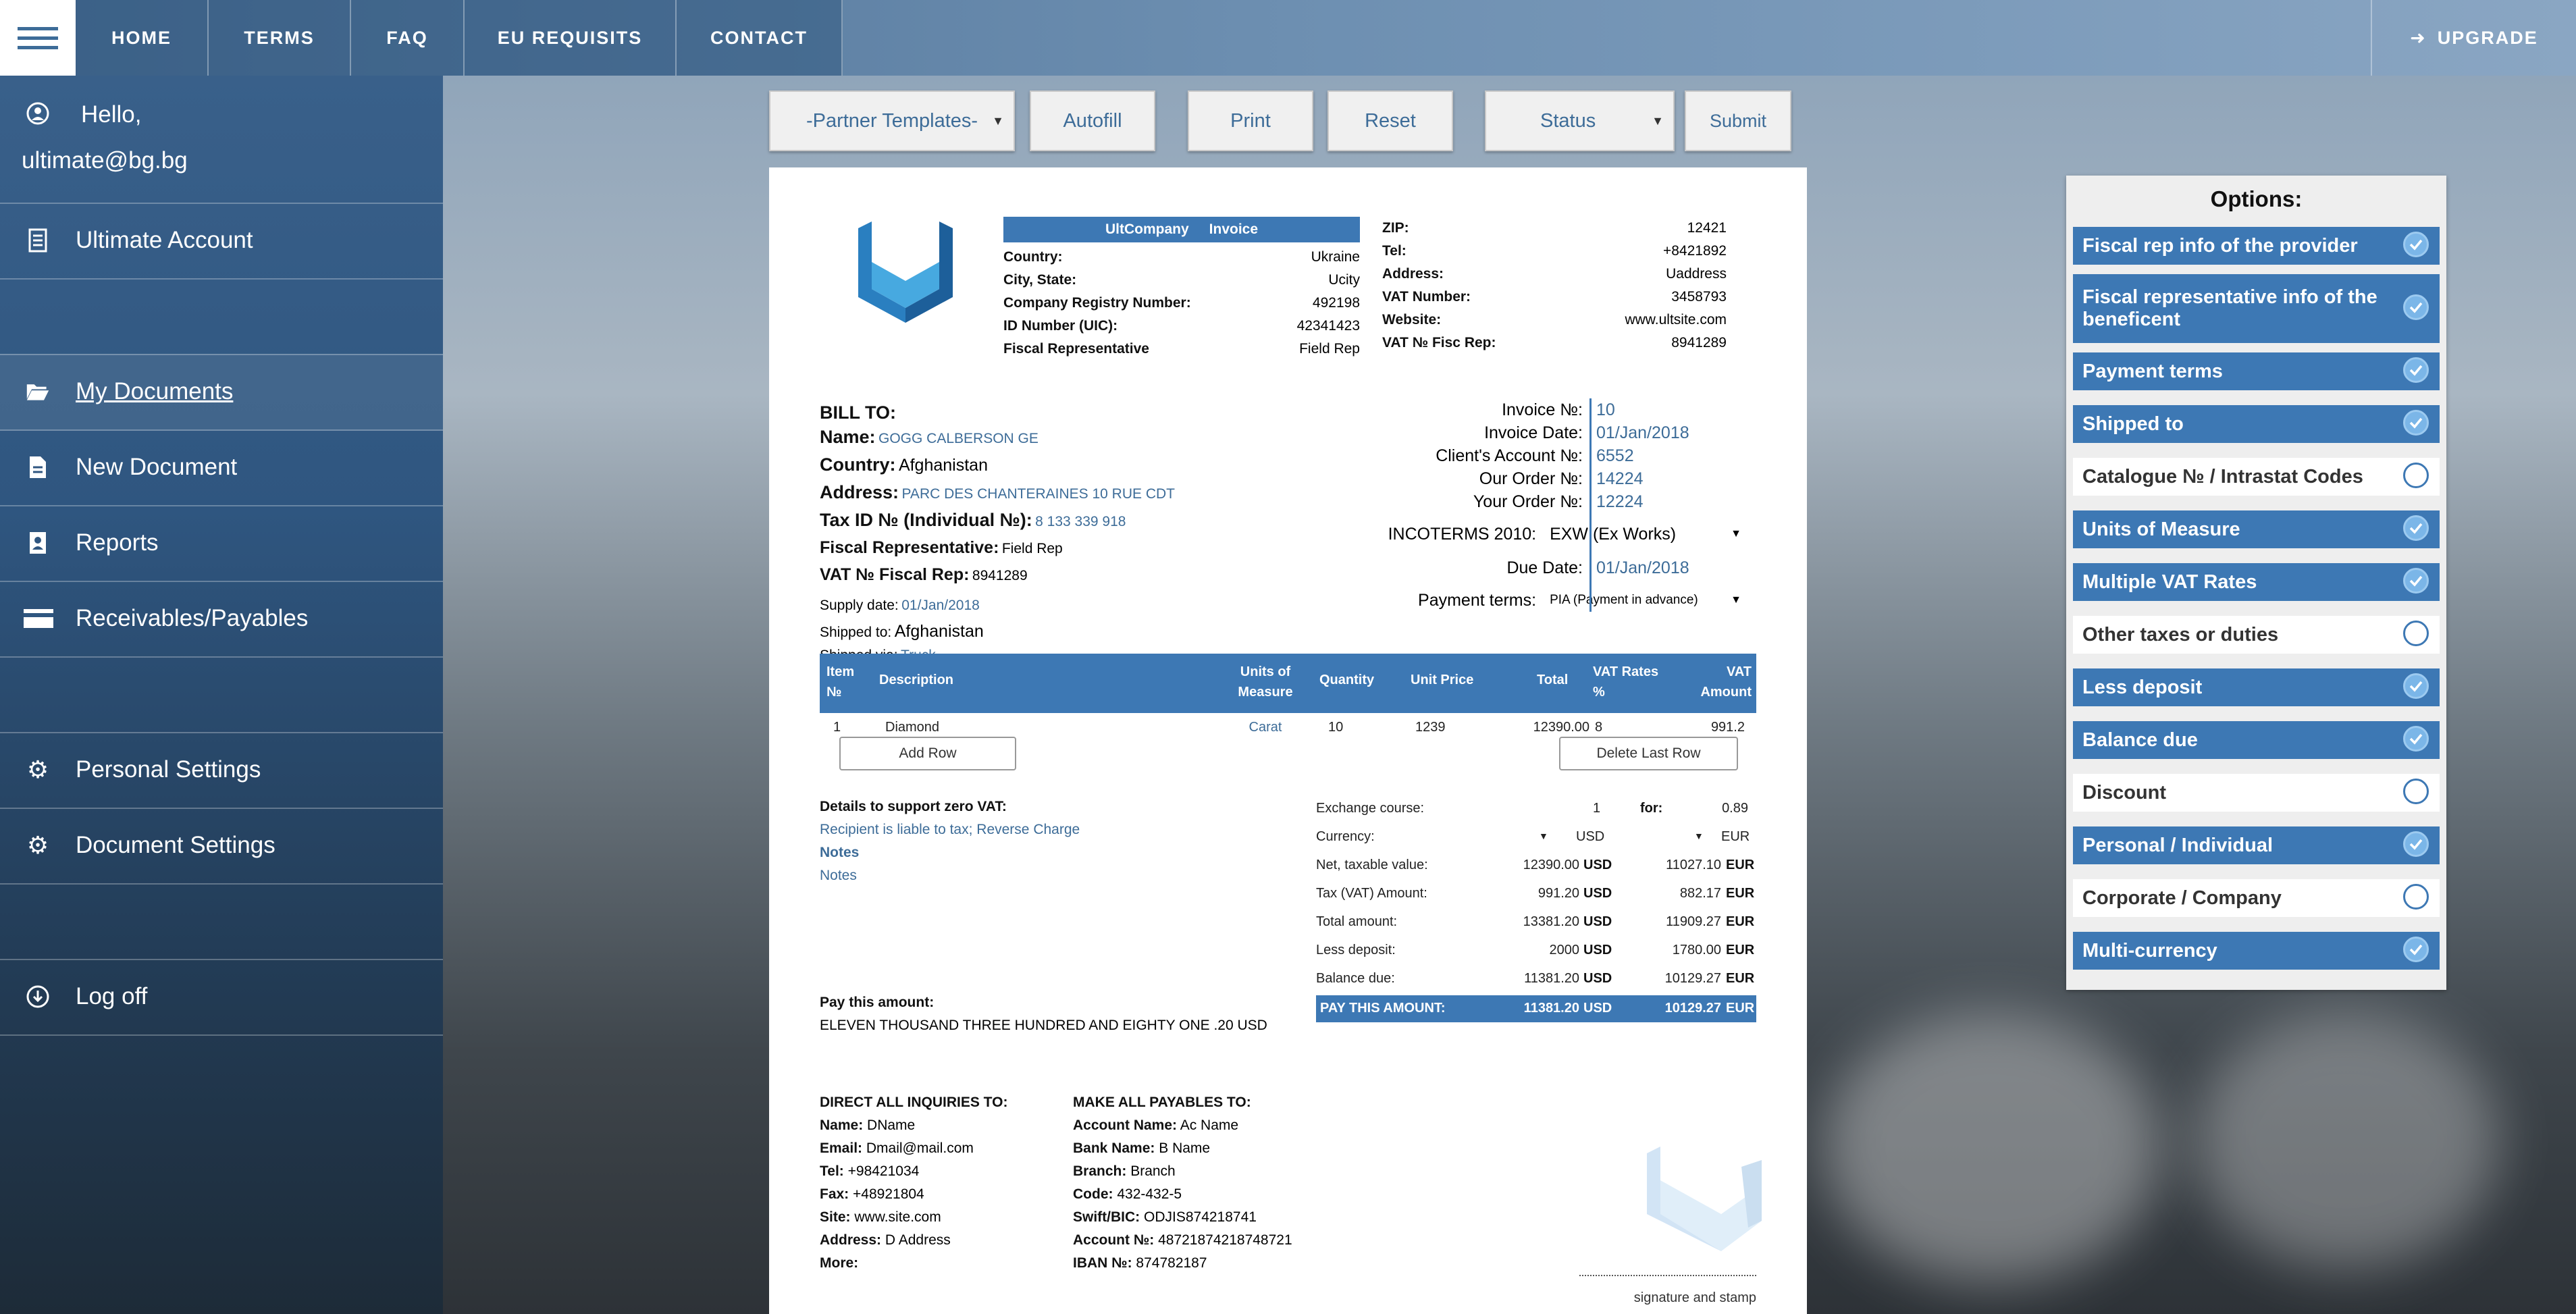 The width and height of the screenshot is (2576, 1314). Describe the element at coordinates (2256, 740) in the screenshot. I see `option-item: Balance due` at that location.